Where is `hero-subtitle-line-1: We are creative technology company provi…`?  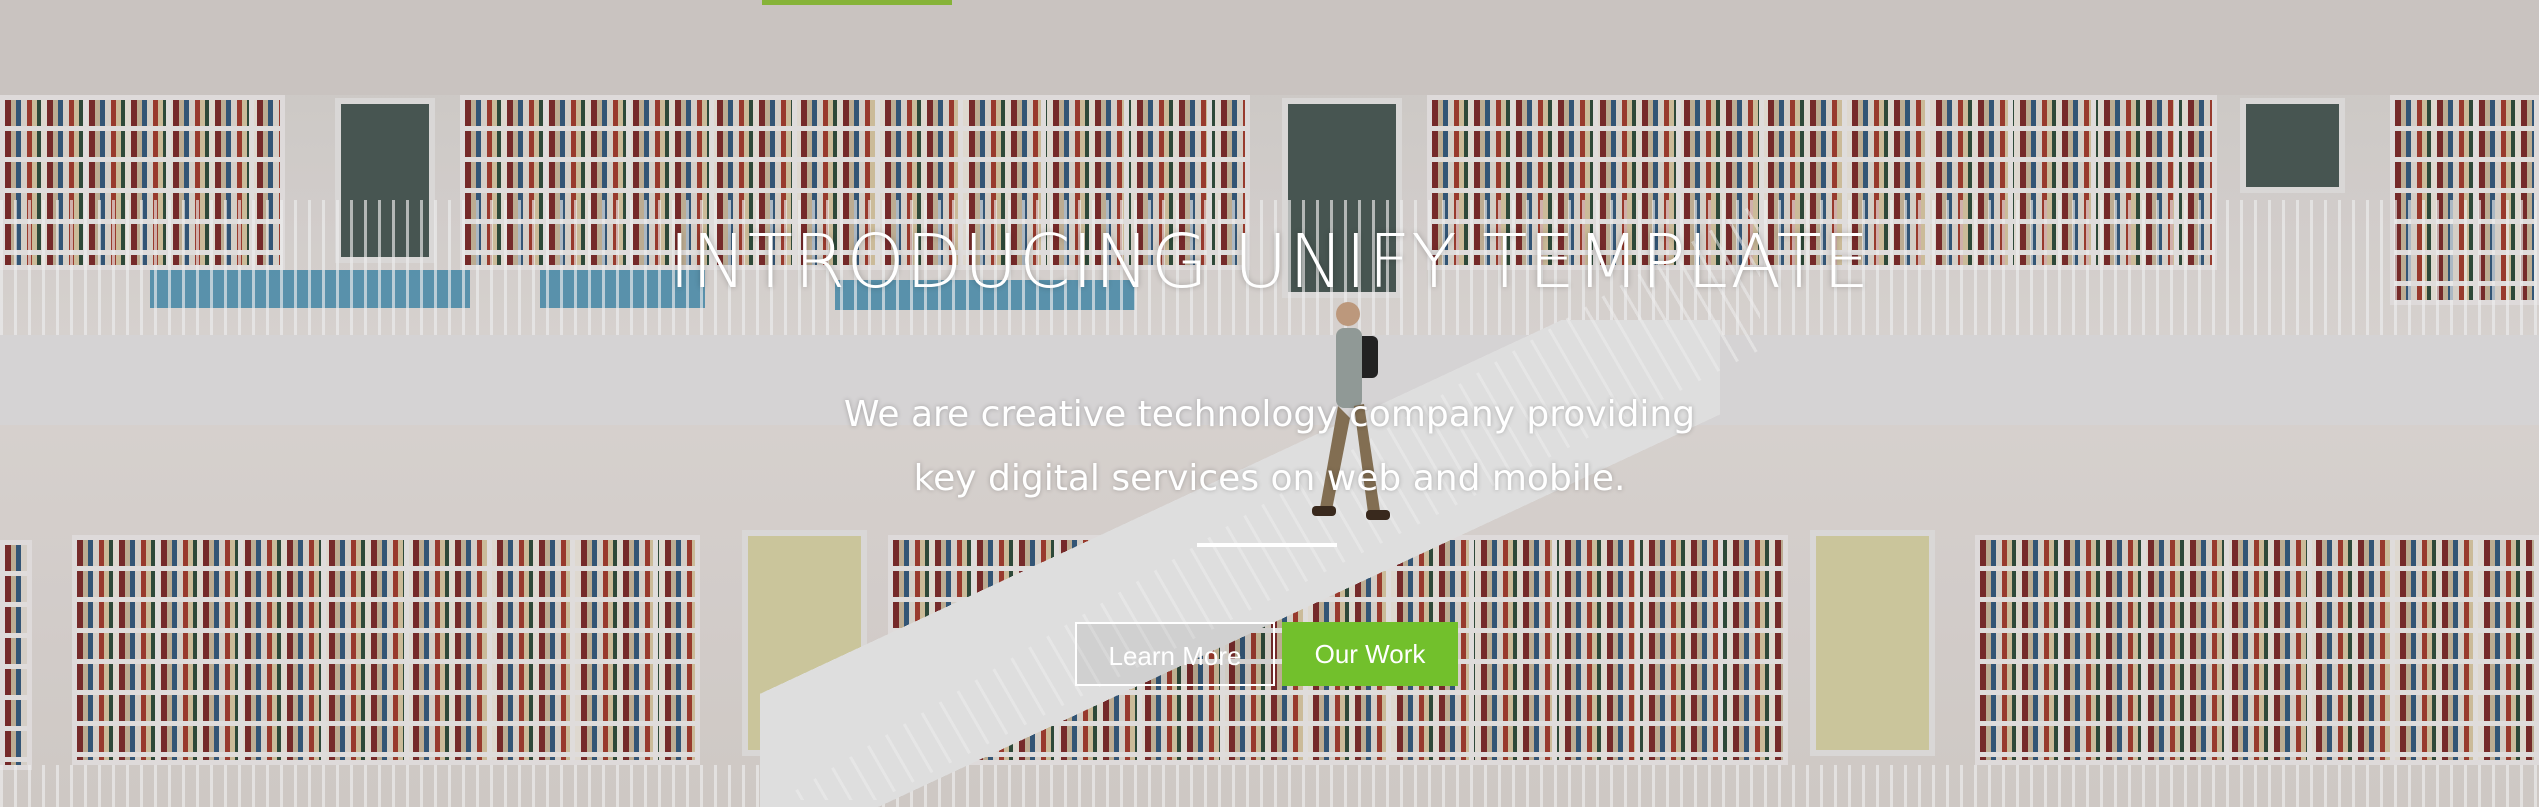 hero-subtitle-line-1: We are creative technology company provi… is located at coordinates (1269, 414).